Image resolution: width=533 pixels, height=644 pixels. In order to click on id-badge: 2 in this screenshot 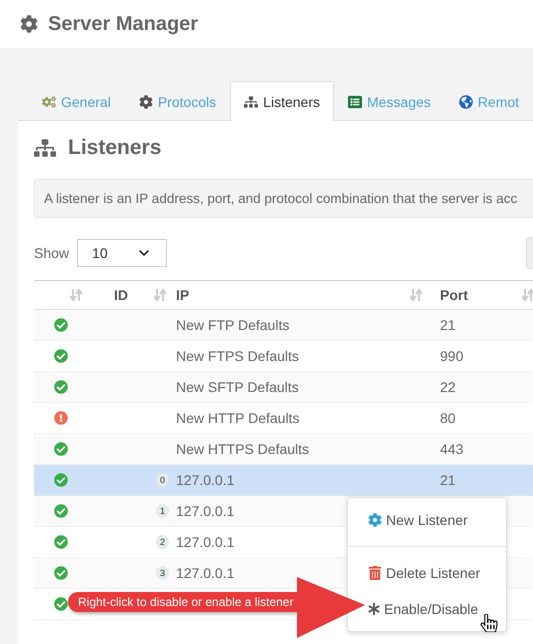, I will do `click(163, 542)`.